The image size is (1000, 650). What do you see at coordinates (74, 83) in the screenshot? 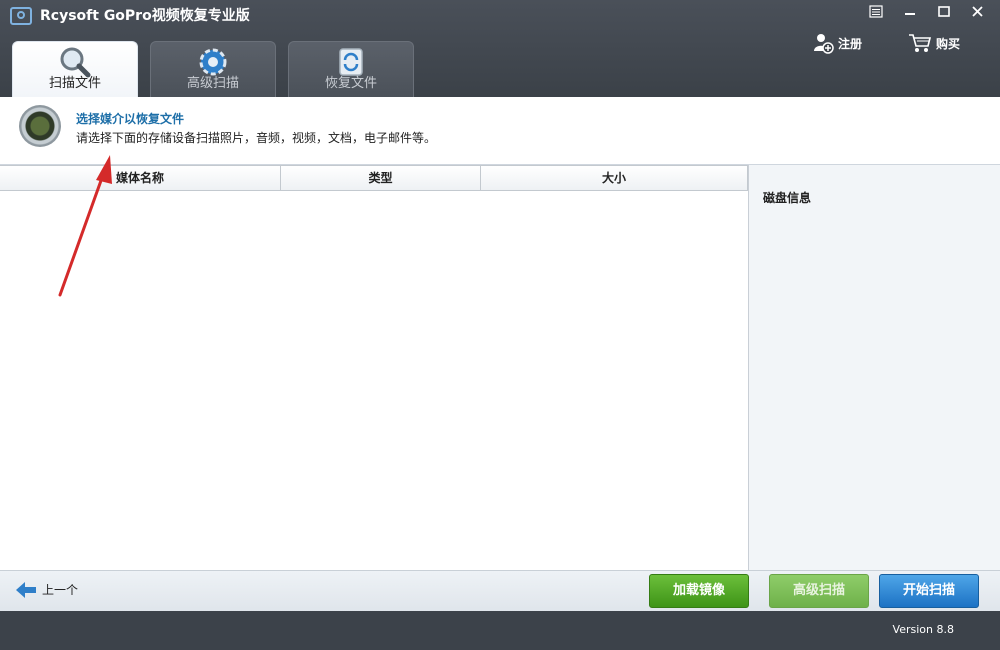
I see `tab-label: 扫描文件` at bounding box center [74, 83].